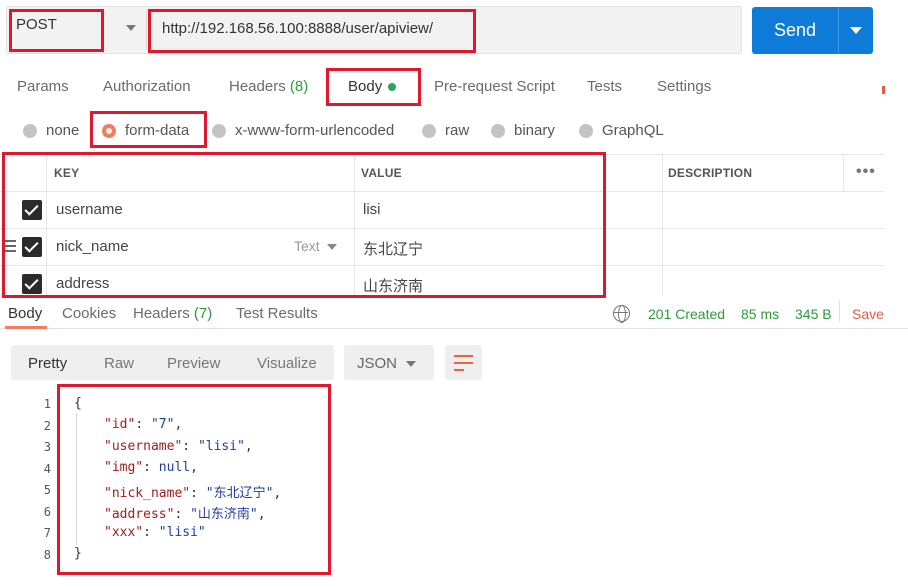  I want to click on view-mode-raw: Raw, so click(119, 363).